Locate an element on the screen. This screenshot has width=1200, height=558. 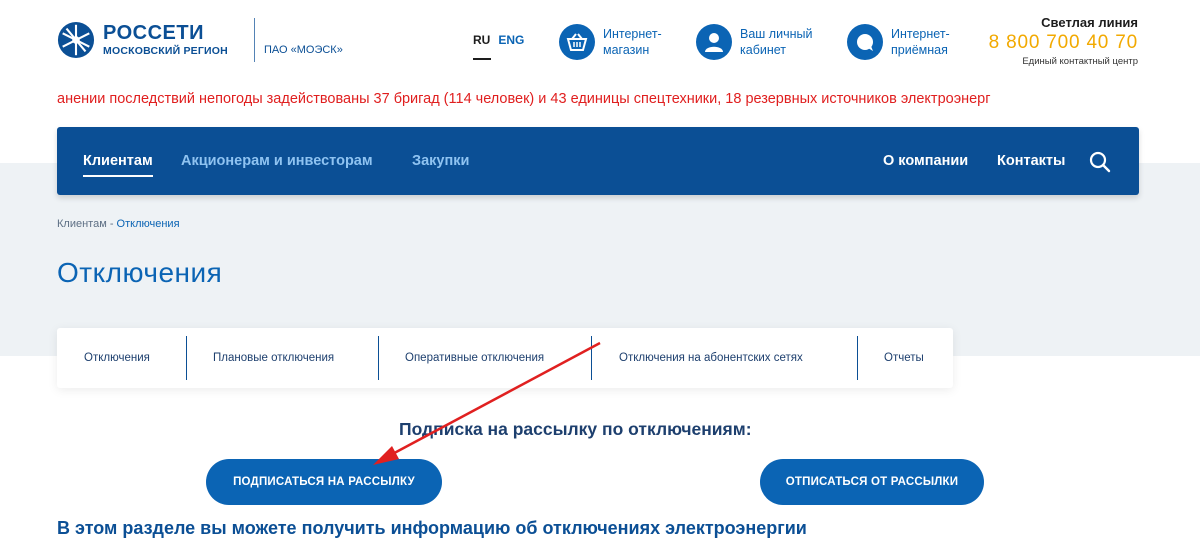
language-switch: RU ENG is located at coordinates (498, 46).